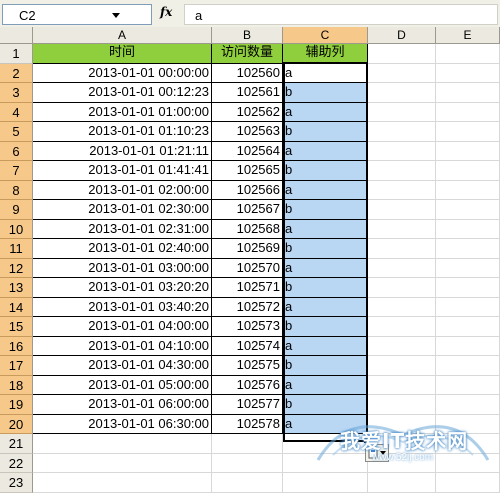  What do you see at coordinates (247, 229) in the screenshot?
I see `table-cell-visits: 102568` at bounding box center [247, 229].